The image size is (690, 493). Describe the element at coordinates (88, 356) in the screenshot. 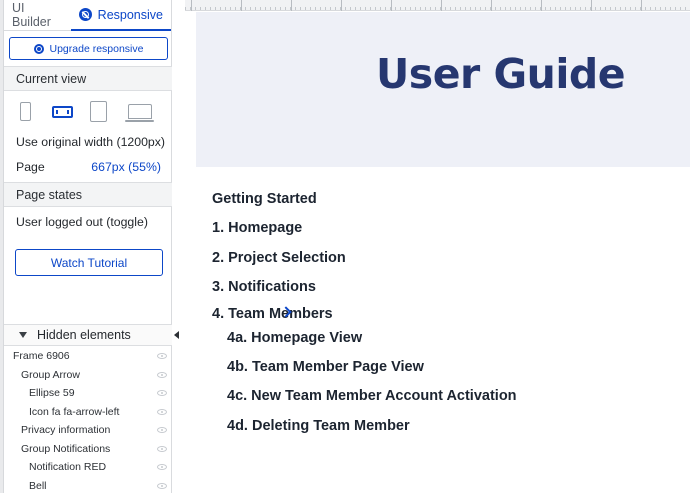

I see `tree-item: Frame 6906` at that location.